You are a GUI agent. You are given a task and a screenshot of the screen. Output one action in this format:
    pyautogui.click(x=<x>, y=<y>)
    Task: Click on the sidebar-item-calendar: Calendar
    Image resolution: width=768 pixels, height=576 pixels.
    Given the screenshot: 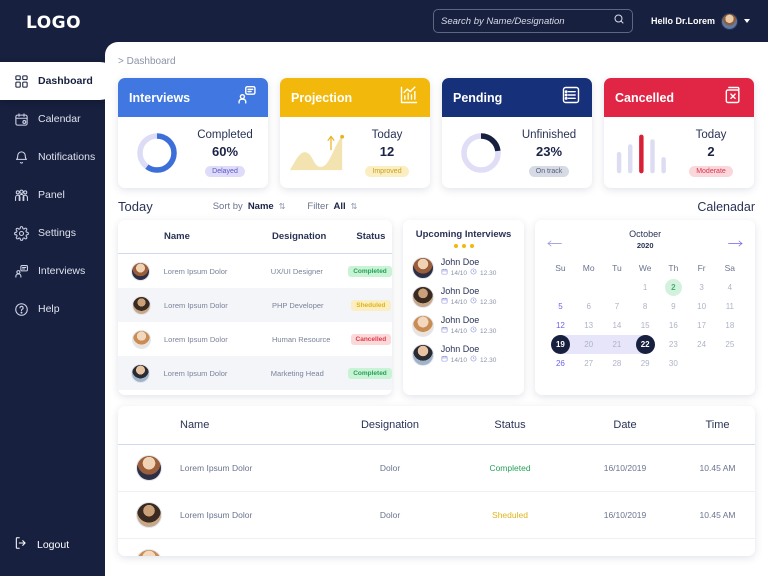 What is the action you would take?
    pyautogui.click(x=52, y=119)
    